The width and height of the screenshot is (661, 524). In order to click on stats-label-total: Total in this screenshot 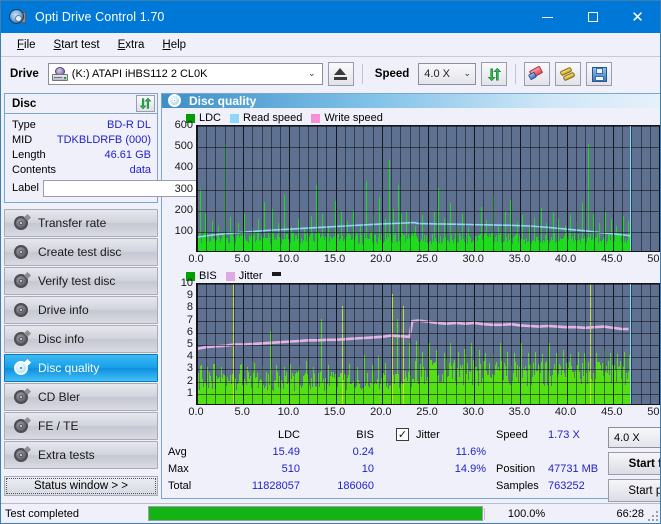, I will do `click(180, 485)`.